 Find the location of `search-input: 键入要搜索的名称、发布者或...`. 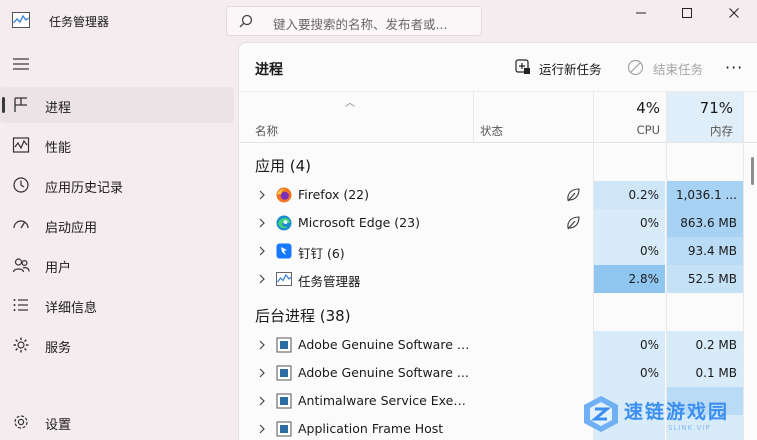

search-input: 键入要搜索的名称、发布者或... is located at coordinates (360, 23).